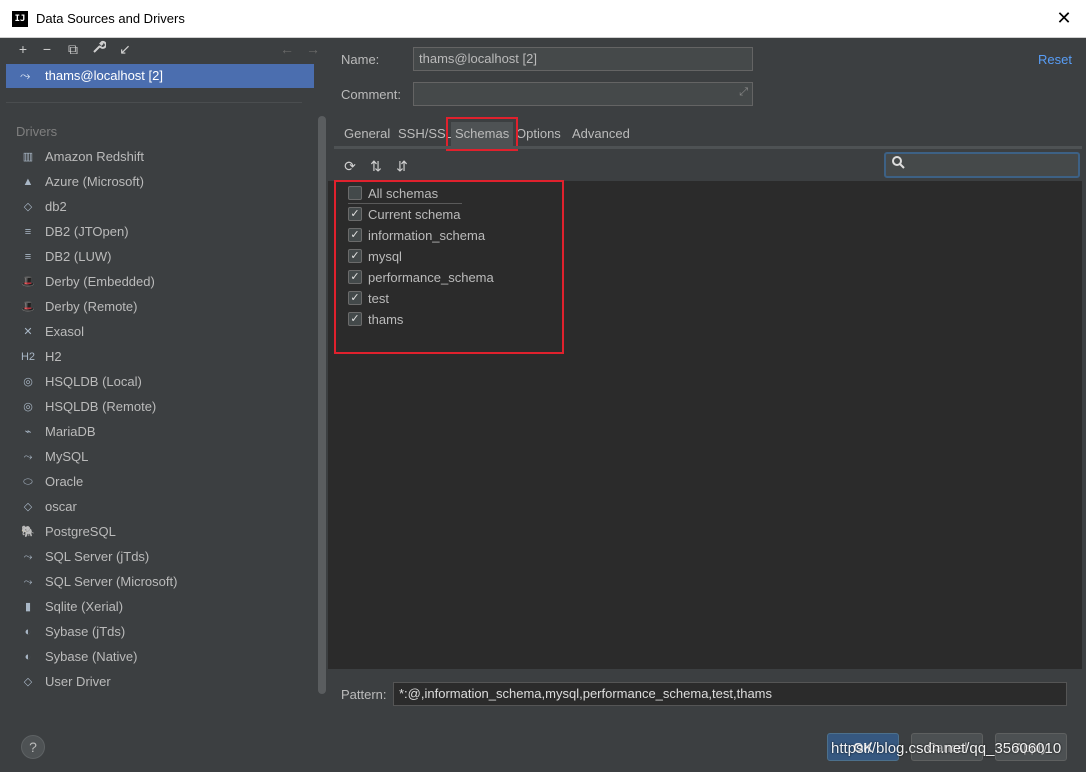 The height and width of the screenshot is (772, 1086). Describe the element at coordinates (1055, 59) in the screenshot. I see `reset-link: Reset` at that location.